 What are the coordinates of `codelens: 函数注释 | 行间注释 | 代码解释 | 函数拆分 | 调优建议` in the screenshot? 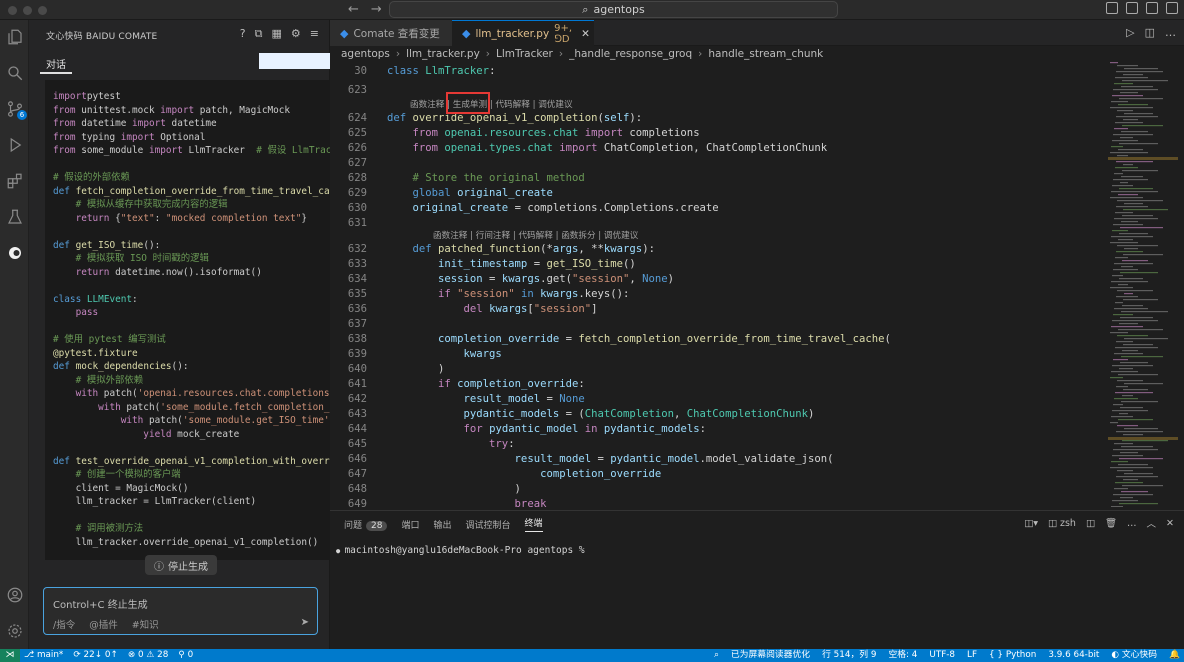 It's located at (535, 235).